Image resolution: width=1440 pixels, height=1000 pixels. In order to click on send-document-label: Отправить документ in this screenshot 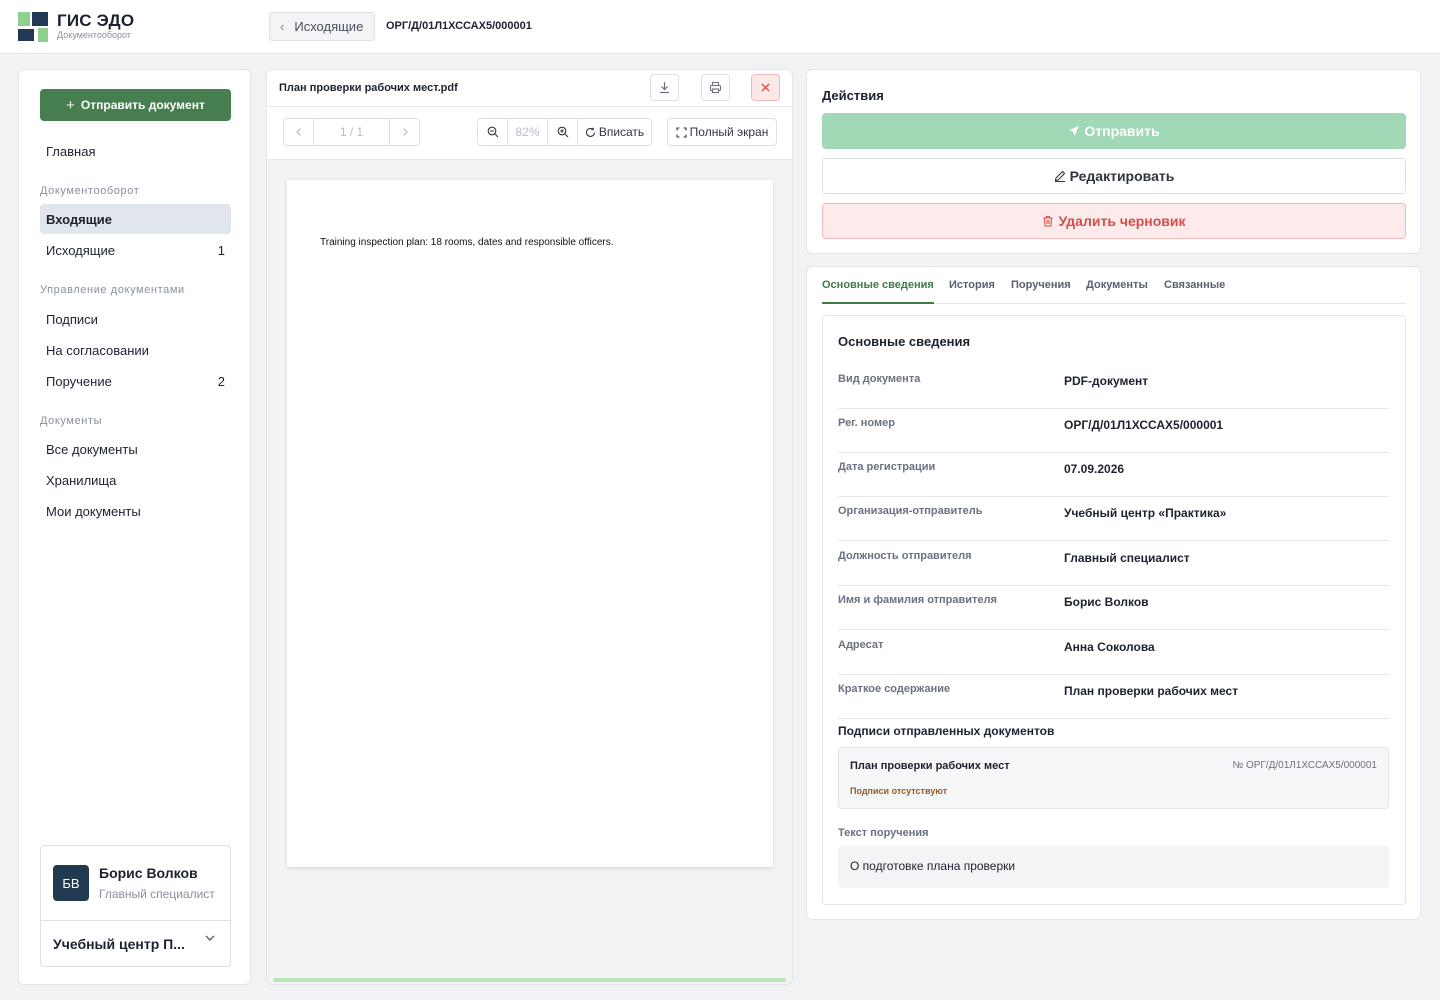, I will do `click(142, 105)`.